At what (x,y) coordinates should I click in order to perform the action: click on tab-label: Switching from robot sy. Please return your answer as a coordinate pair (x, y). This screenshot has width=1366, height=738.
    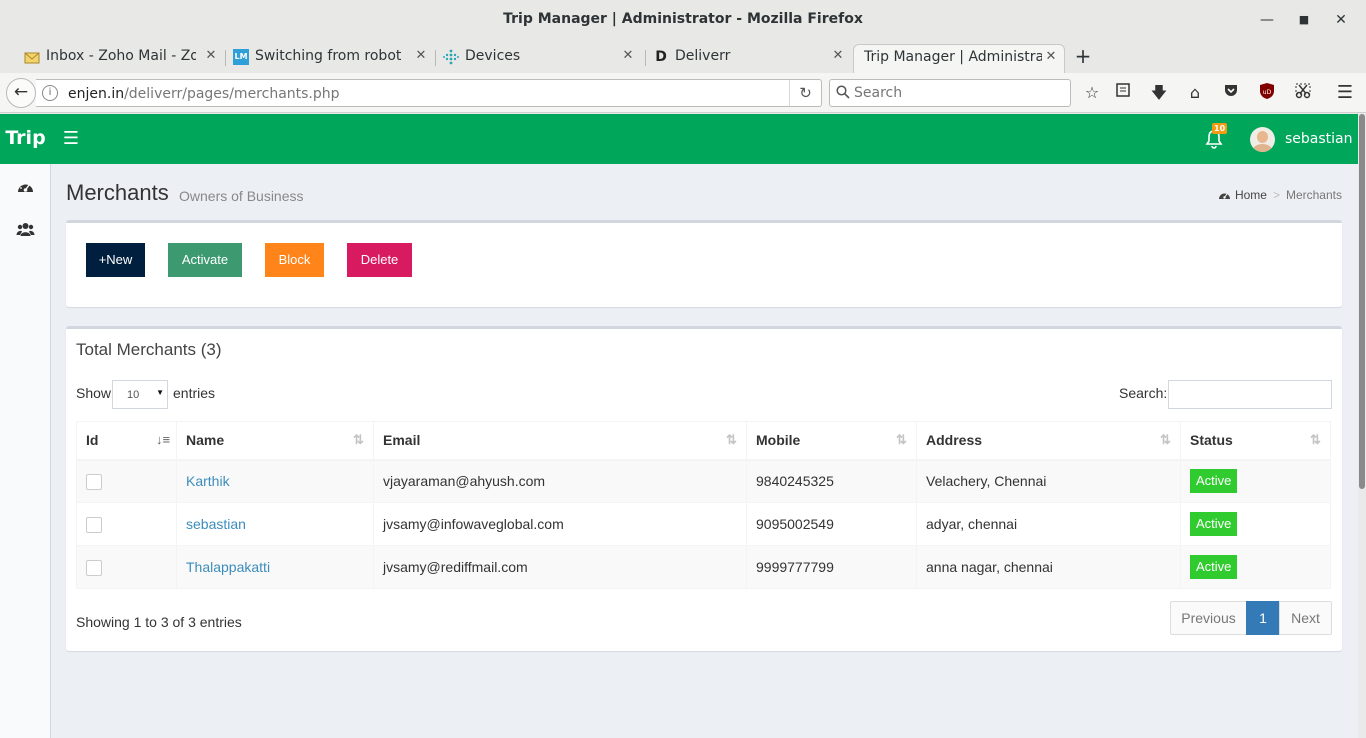
    Looking at the image, I should click on (330, 56).